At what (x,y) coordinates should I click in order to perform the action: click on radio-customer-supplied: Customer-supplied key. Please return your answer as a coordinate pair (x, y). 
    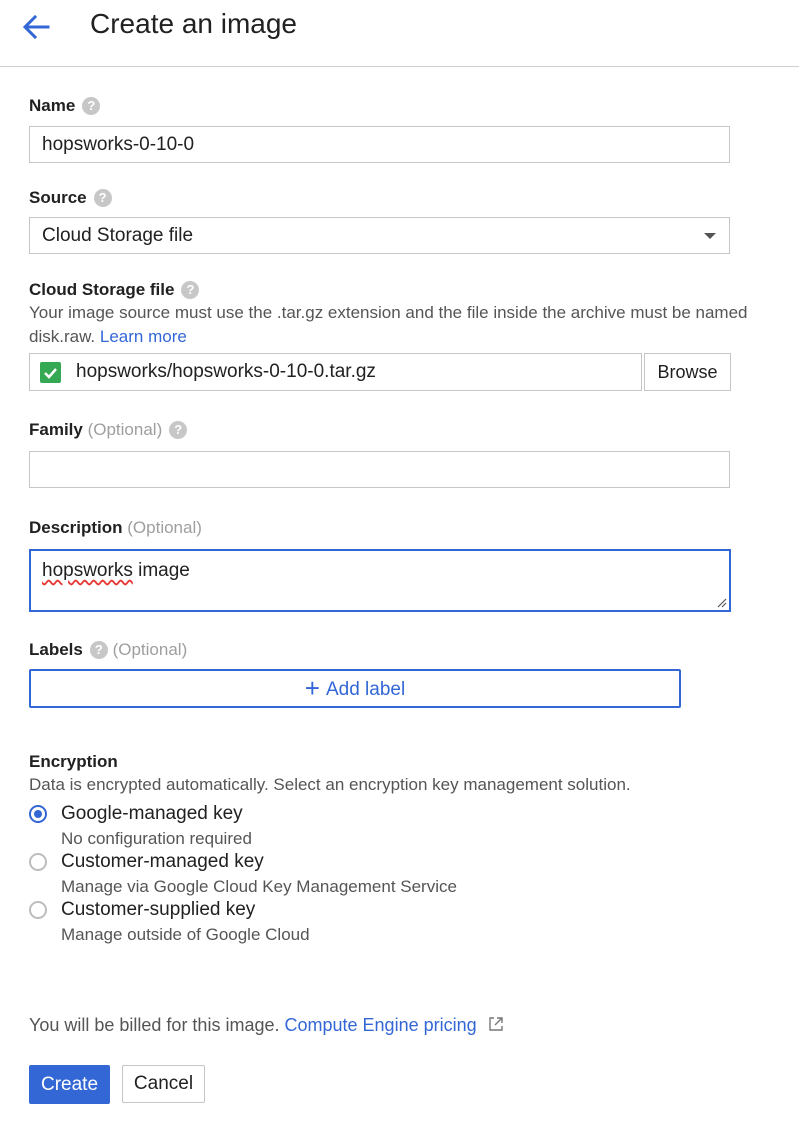
    Looking at the image, I should click on (179, 912).